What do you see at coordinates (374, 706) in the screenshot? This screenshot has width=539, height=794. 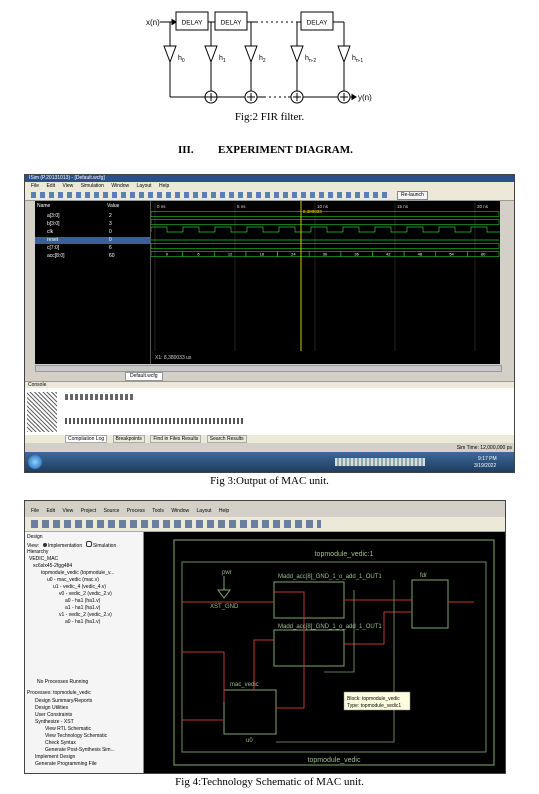 I see `tooltip-type: Type: topmodule_vedic1` at bounding box center [374, 706].